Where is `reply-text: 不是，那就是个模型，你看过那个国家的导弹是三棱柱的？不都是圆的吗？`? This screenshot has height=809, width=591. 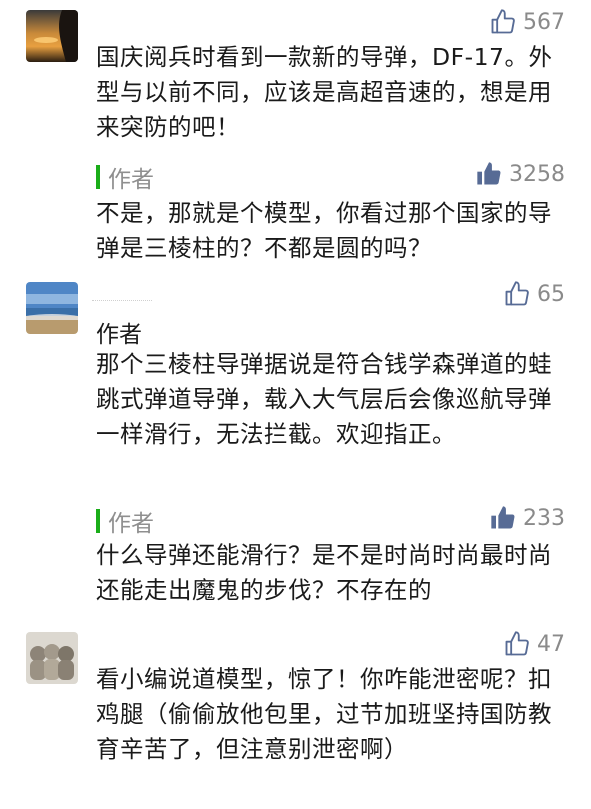 reply-text: 不是，那就是个模型，你看过那个国家的导弹是三棱柱的？不都是圆的吗？ is located at coordinates (324, 230).